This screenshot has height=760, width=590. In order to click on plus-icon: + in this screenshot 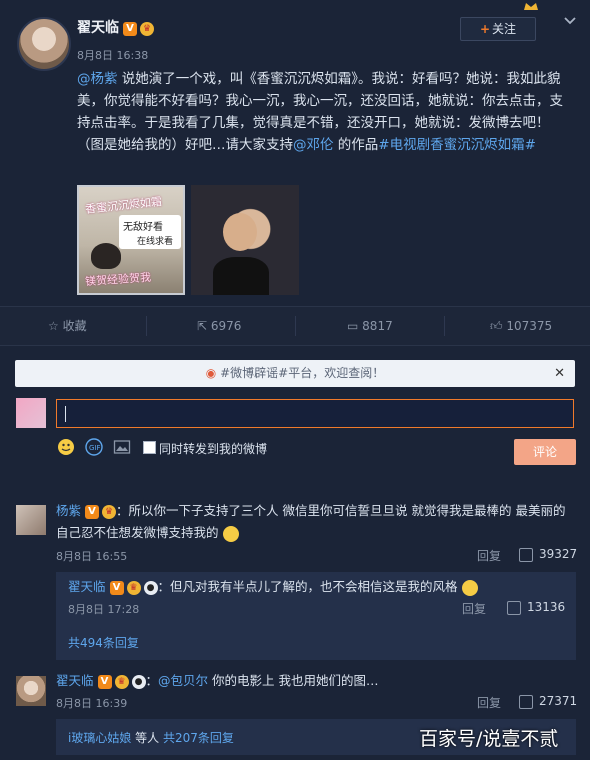, I will do `click(485, 29)`.